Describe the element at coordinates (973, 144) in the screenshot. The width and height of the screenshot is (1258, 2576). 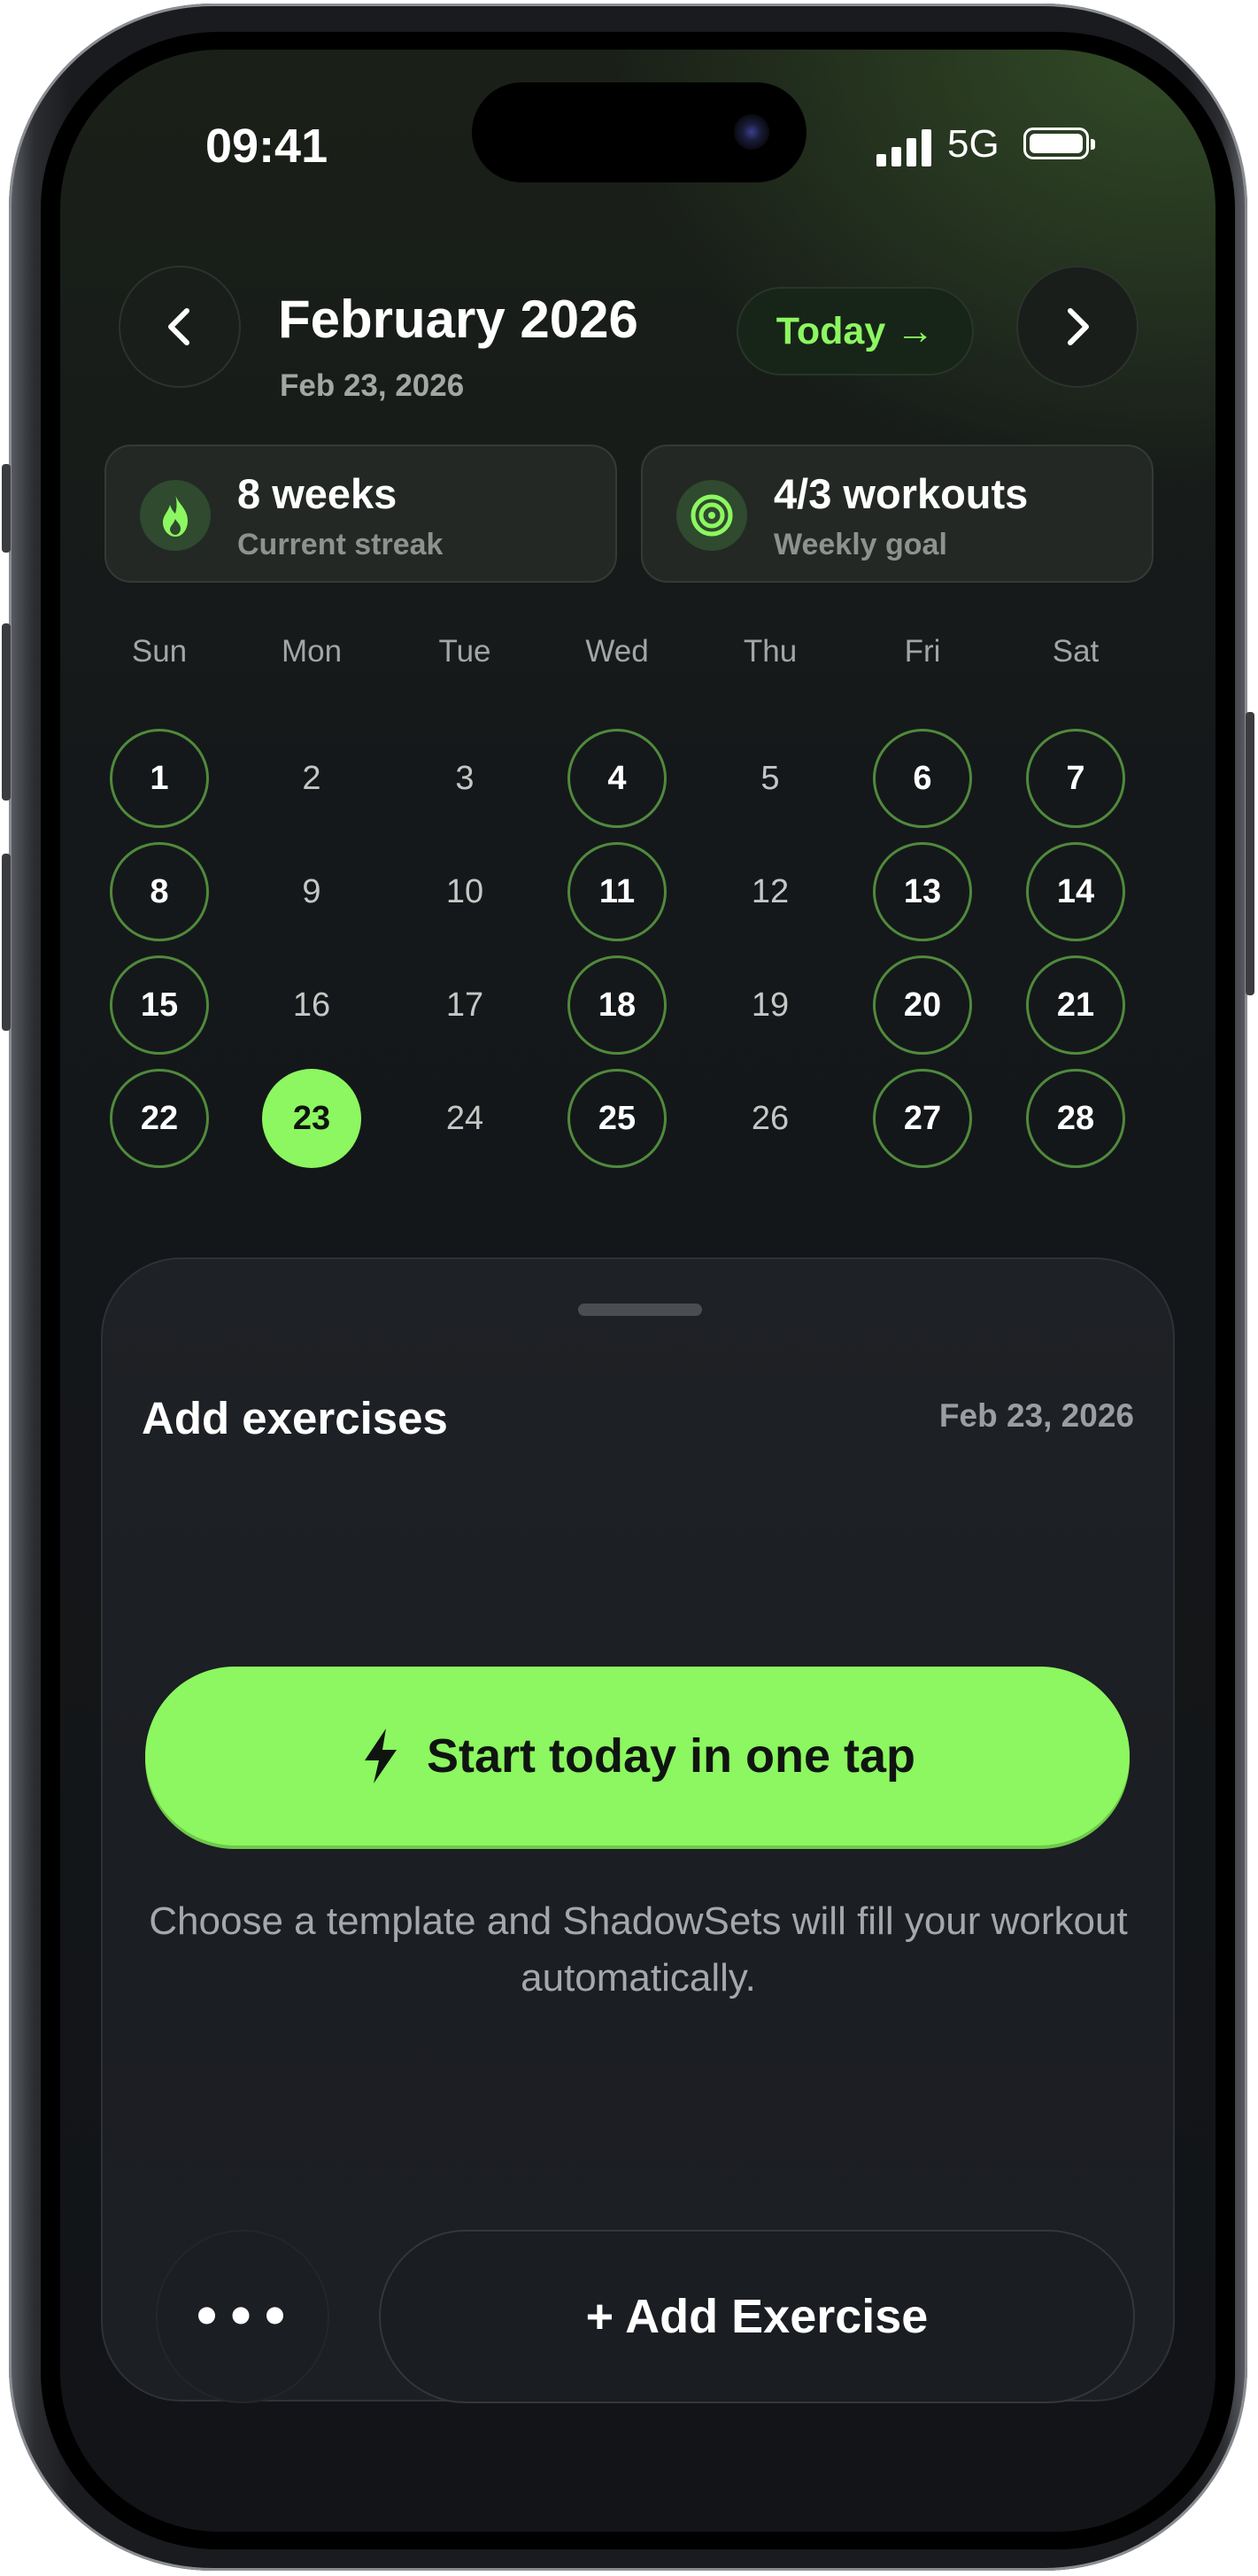
I see `network-label: 5G` at that location.